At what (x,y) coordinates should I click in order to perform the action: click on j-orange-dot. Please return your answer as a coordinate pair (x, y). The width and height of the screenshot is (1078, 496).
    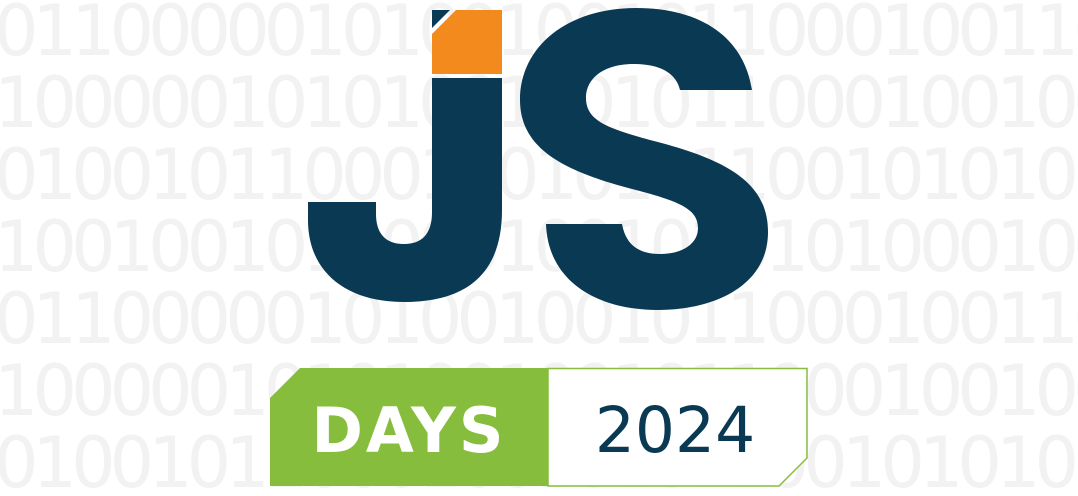
    Looking at the image, I should click on (467, 42).